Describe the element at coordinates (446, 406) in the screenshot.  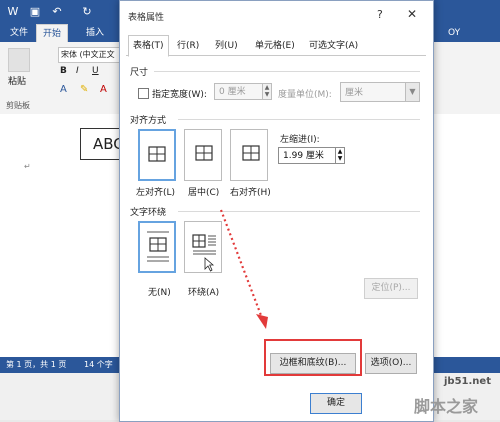
I see `watermark-name: 脚本之家` at that location.